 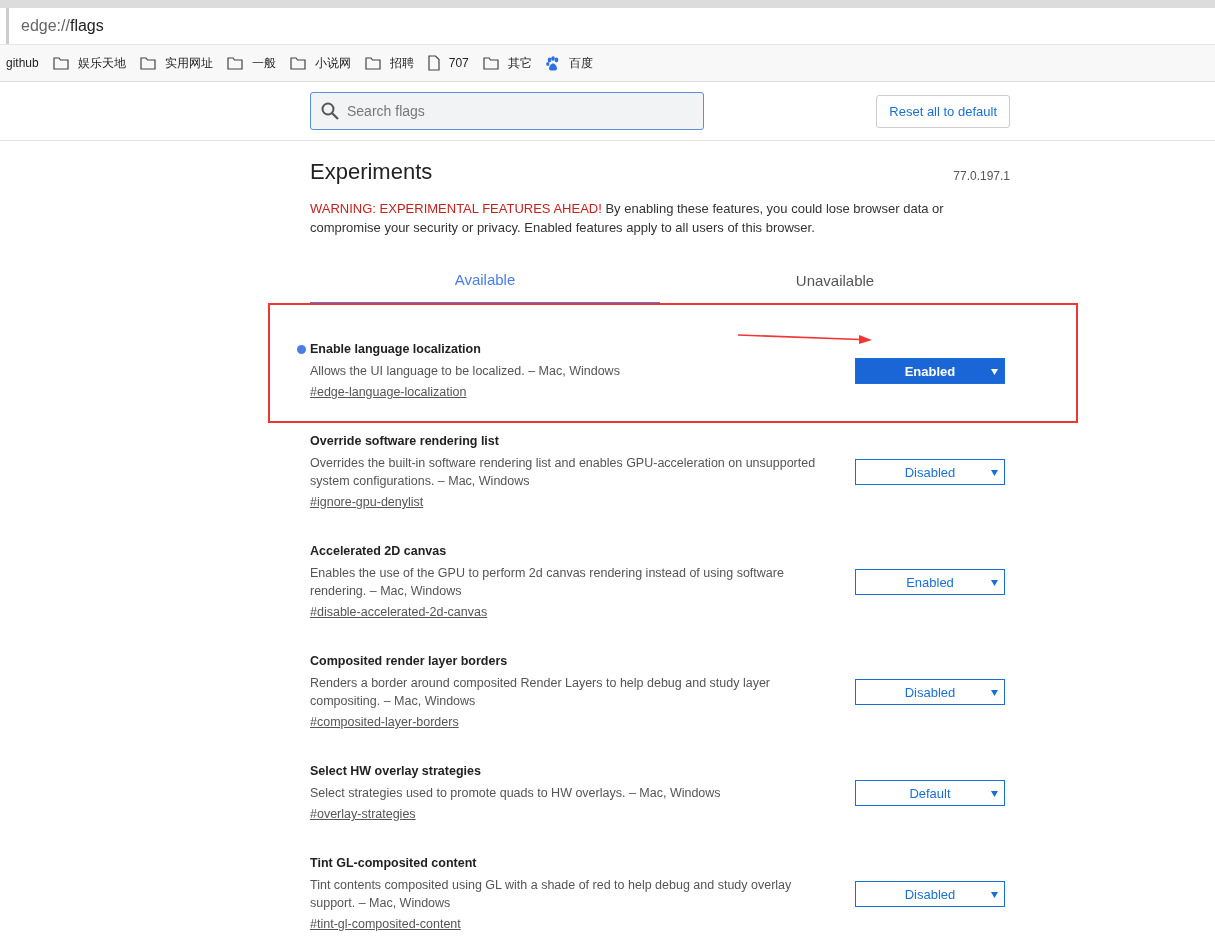 What do you see at coordinates (507, 111) in the screenshot?
I see `search-field: Search flags` at bounding box center [507, 111].